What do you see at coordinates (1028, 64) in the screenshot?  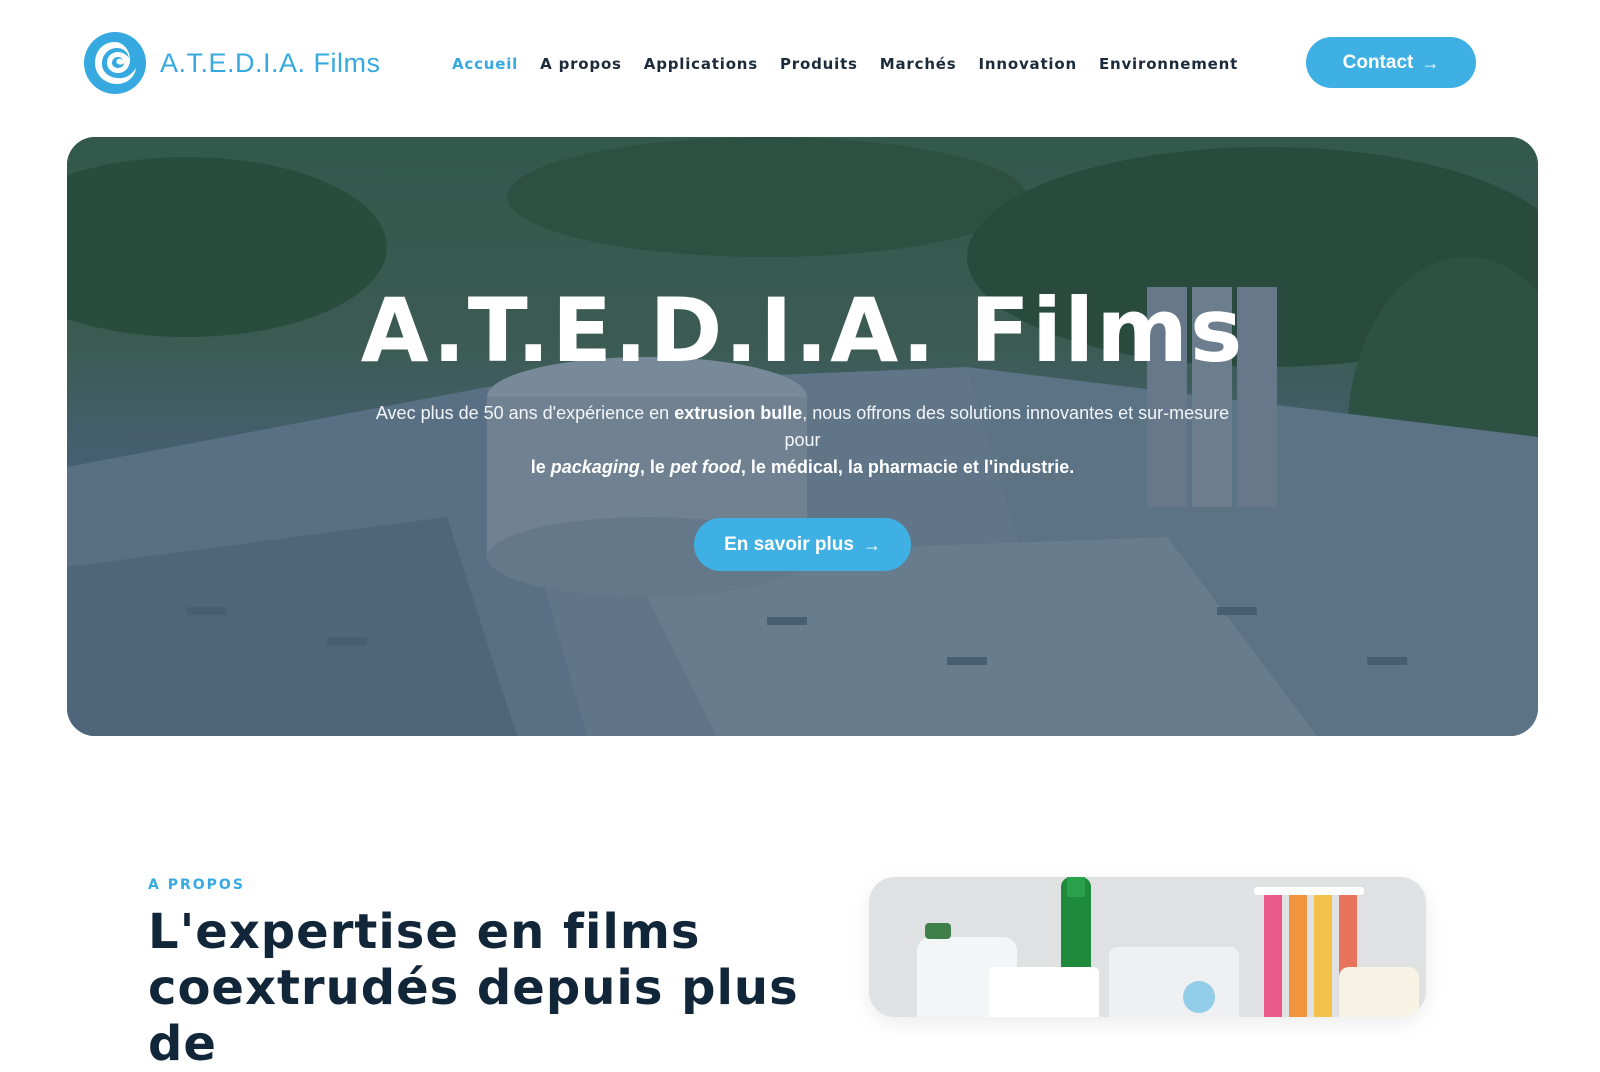 I see `nav-item-innovation: Innovation` at bounding box center [1028, 64].